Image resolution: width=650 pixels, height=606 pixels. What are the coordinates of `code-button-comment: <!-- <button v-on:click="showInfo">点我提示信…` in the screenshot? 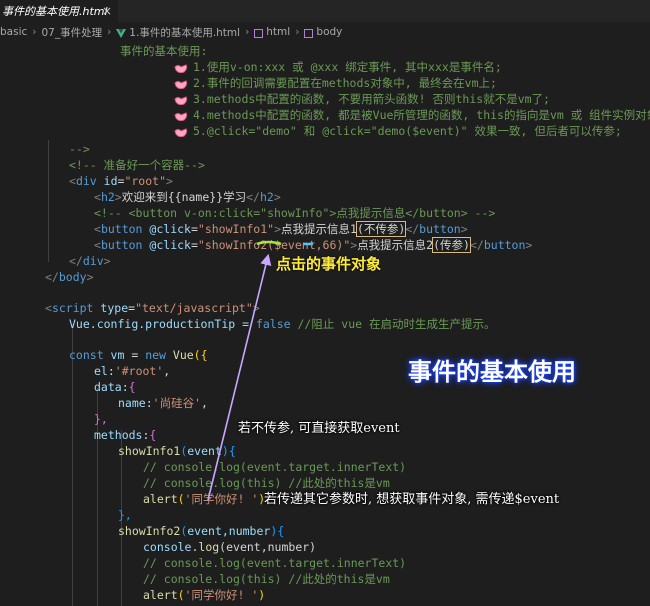 It's located at (295, 213).